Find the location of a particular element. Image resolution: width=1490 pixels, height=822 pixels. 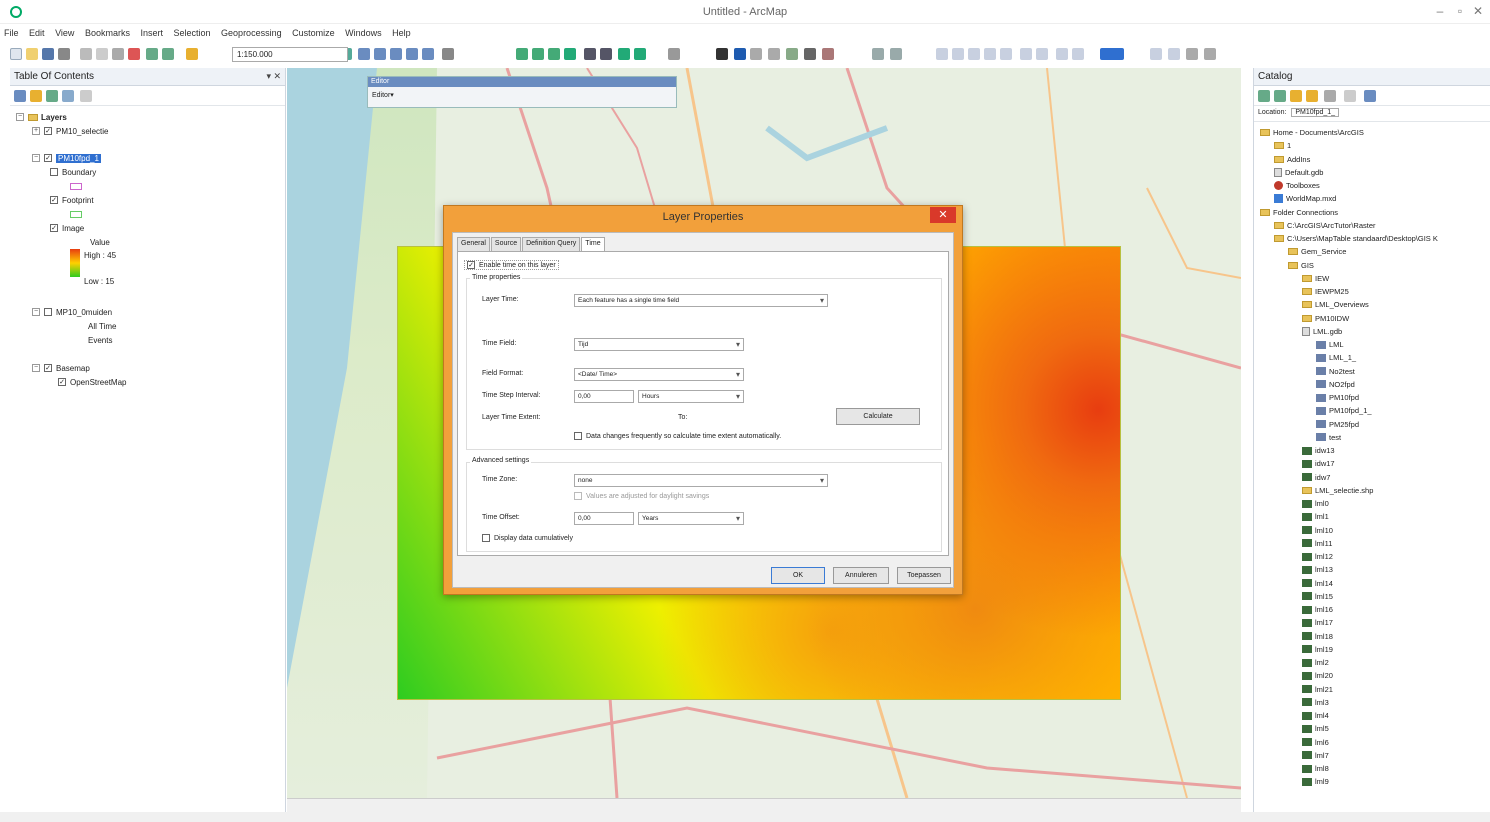

catalog-item: LML_selectie.shp is located at coordinates (1337, 490).